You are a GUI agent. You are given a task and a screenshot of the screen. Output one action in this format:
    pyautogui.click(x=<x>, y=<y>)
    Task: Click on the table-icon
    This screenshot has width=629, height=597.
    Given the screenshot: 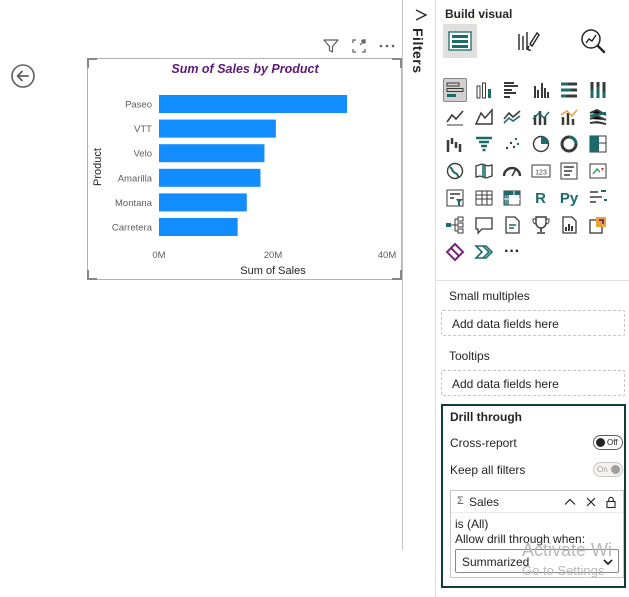 What is the action you would take?
    pyautogui.click(x=484, y=198)
    